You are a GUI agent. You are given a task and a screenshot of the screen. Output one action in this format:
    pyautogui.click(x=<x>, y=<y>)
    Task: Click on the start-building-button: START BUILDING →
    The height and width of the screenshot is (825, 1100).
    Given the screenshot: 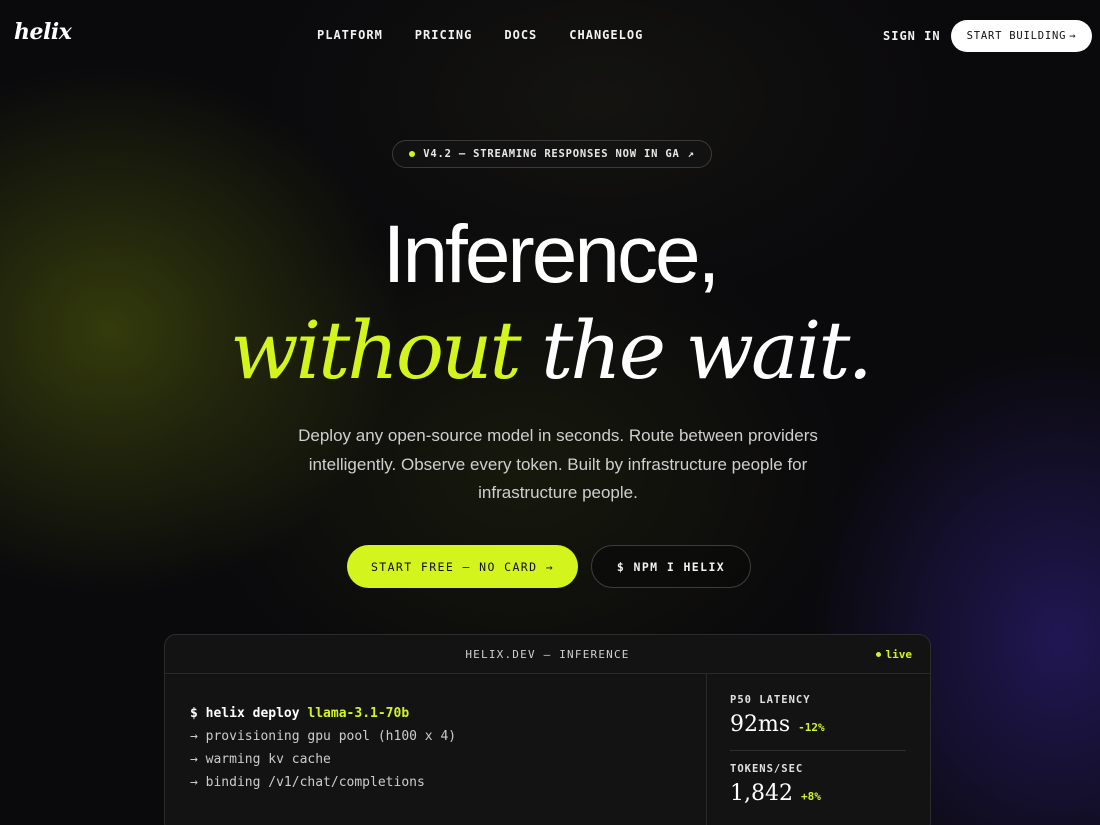 What is the action you would take?
    pyautogui.click(x=1021, y=36)
    